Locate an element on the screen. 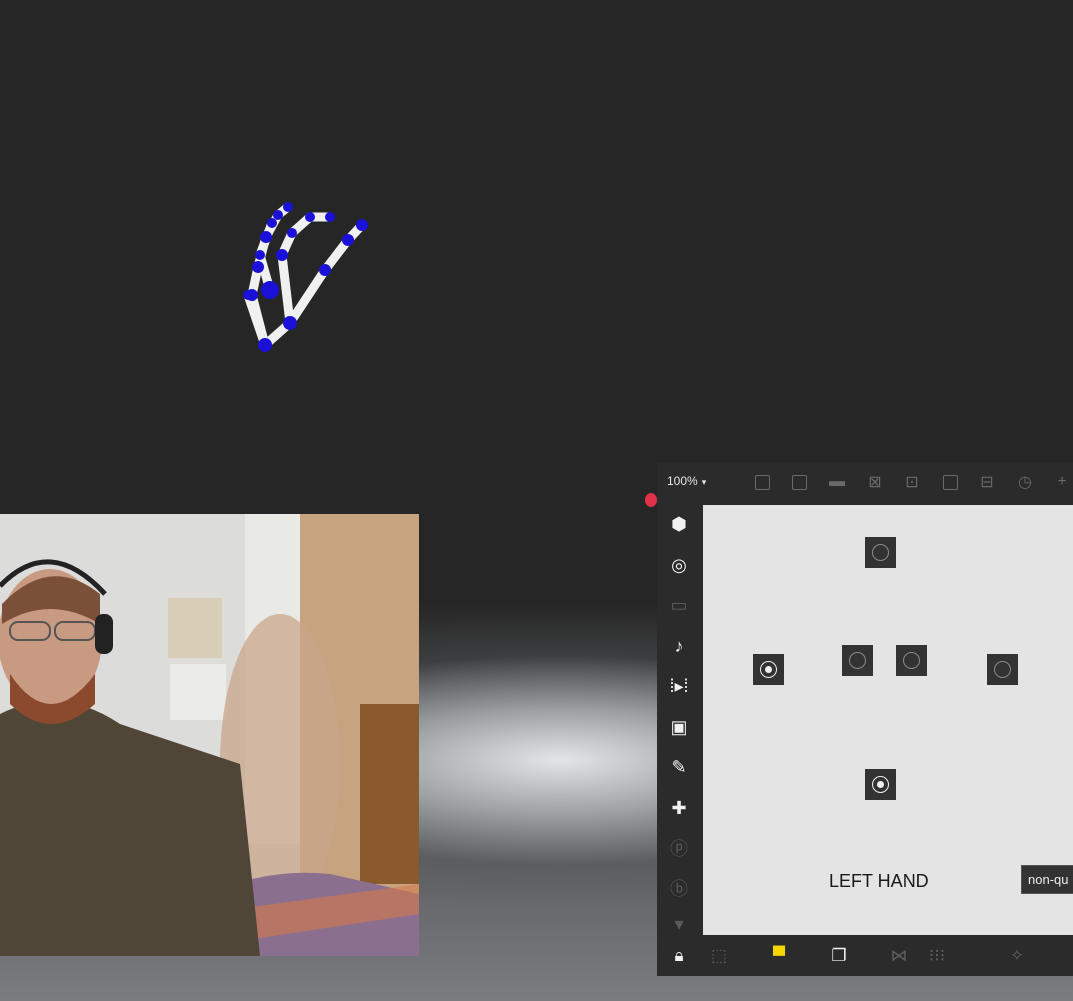 The width and height of the screenshot is (1073, 1001). zoom-value: 100% is located at coordinates (682, 481).